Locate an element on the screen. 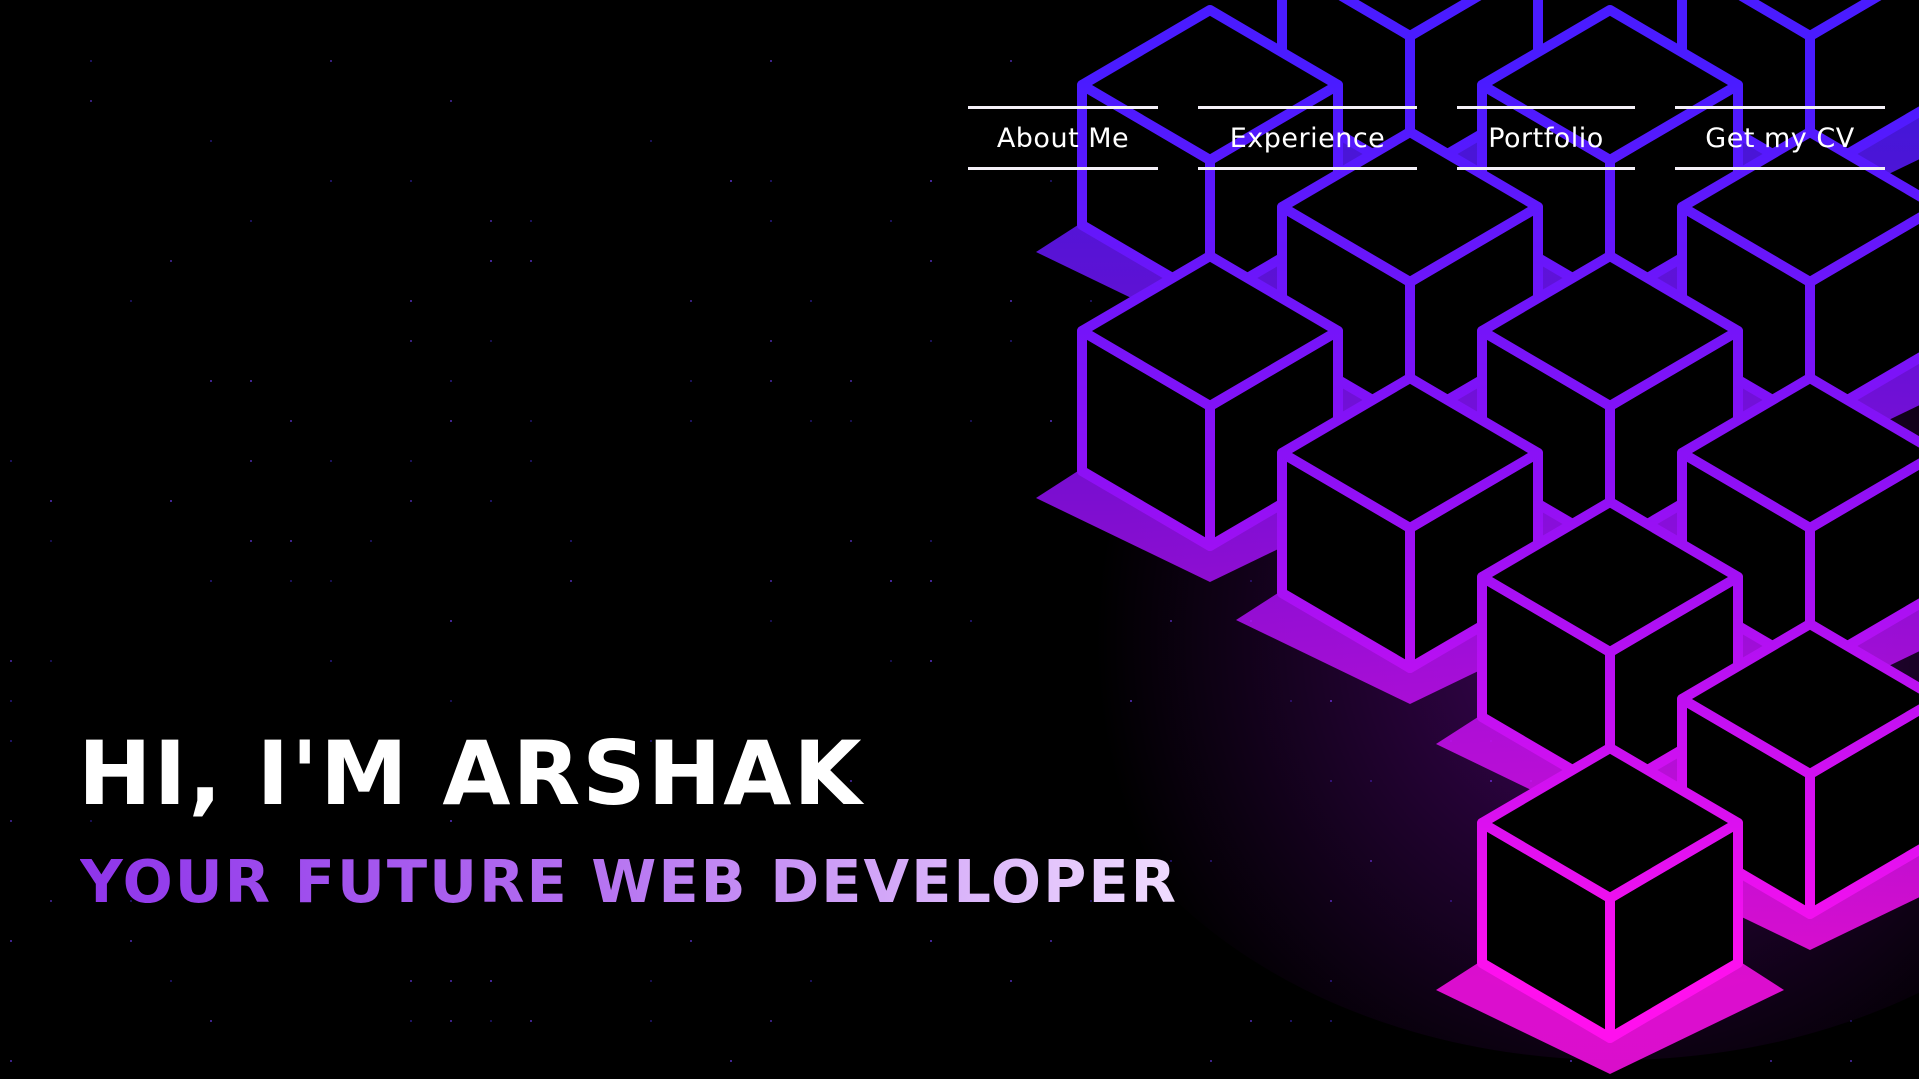  nav-about-me: About Me is located at coordinates (1063, 138).